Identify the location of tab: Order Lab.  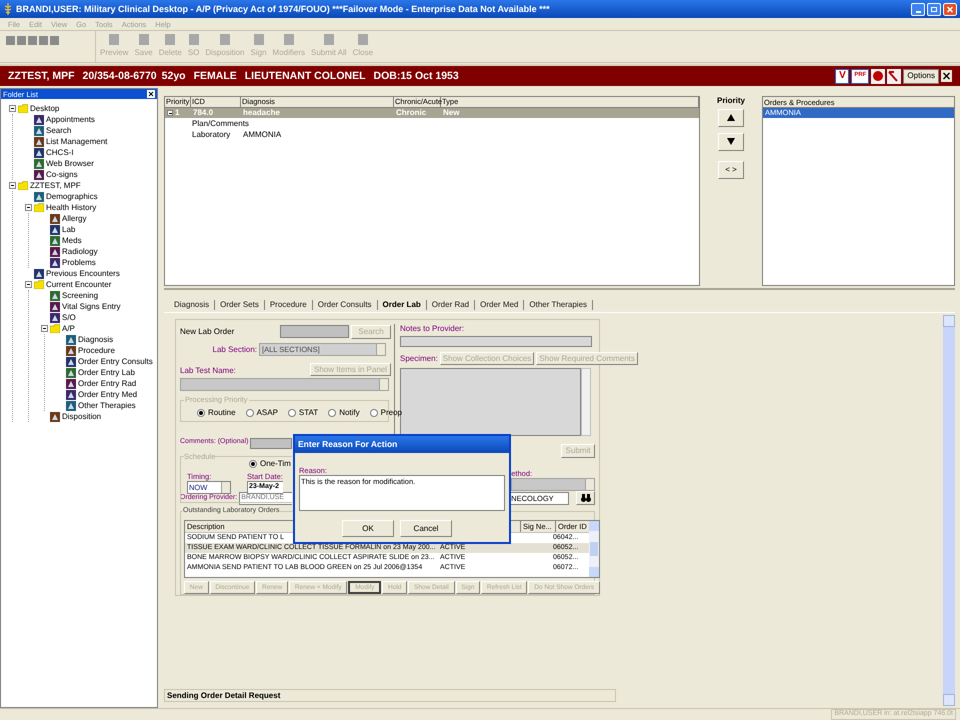
(402, 305).